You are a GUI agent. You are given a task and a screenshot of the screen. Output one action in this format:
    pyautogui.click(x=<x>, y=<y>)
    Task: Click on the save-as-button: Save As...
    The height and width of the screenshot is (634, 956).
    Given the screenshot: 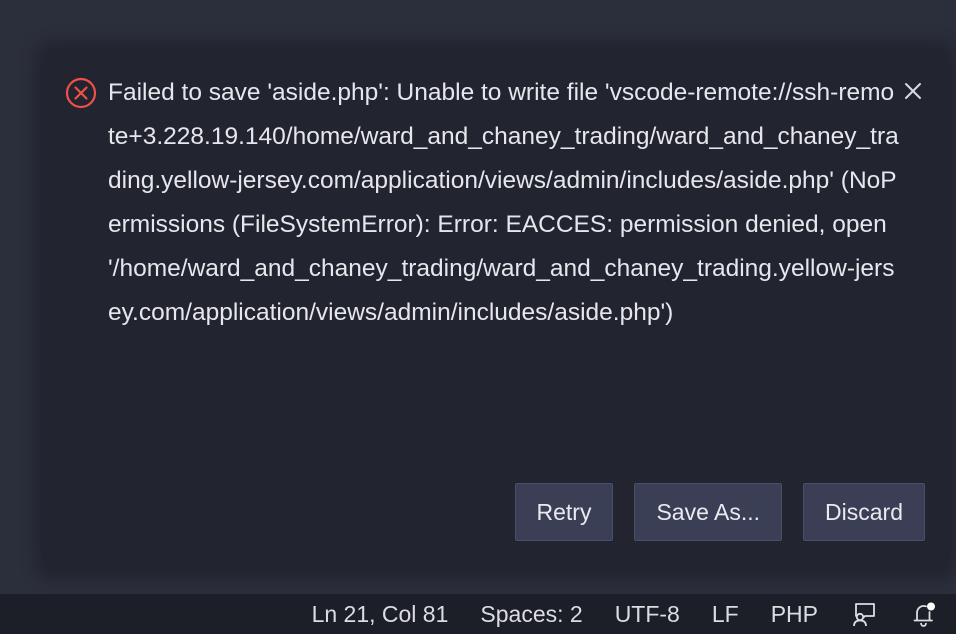 What is the action you would take?
    pyautogui.click(x=708, y=512)
    